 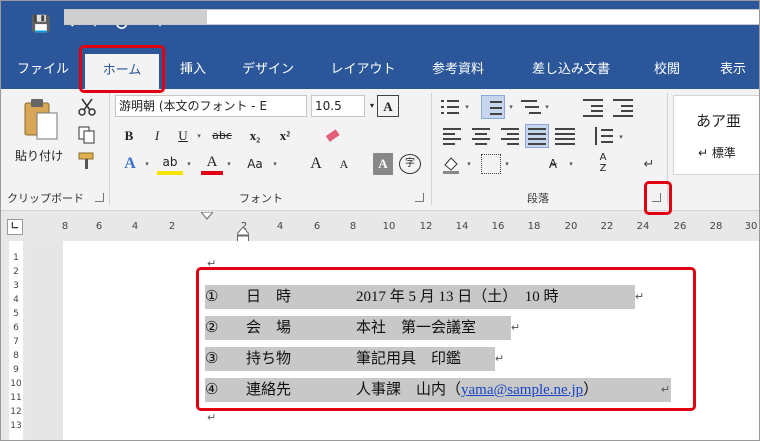 I want to click on borders-dropdown-icon: ▾, so click(x=507, y=164).